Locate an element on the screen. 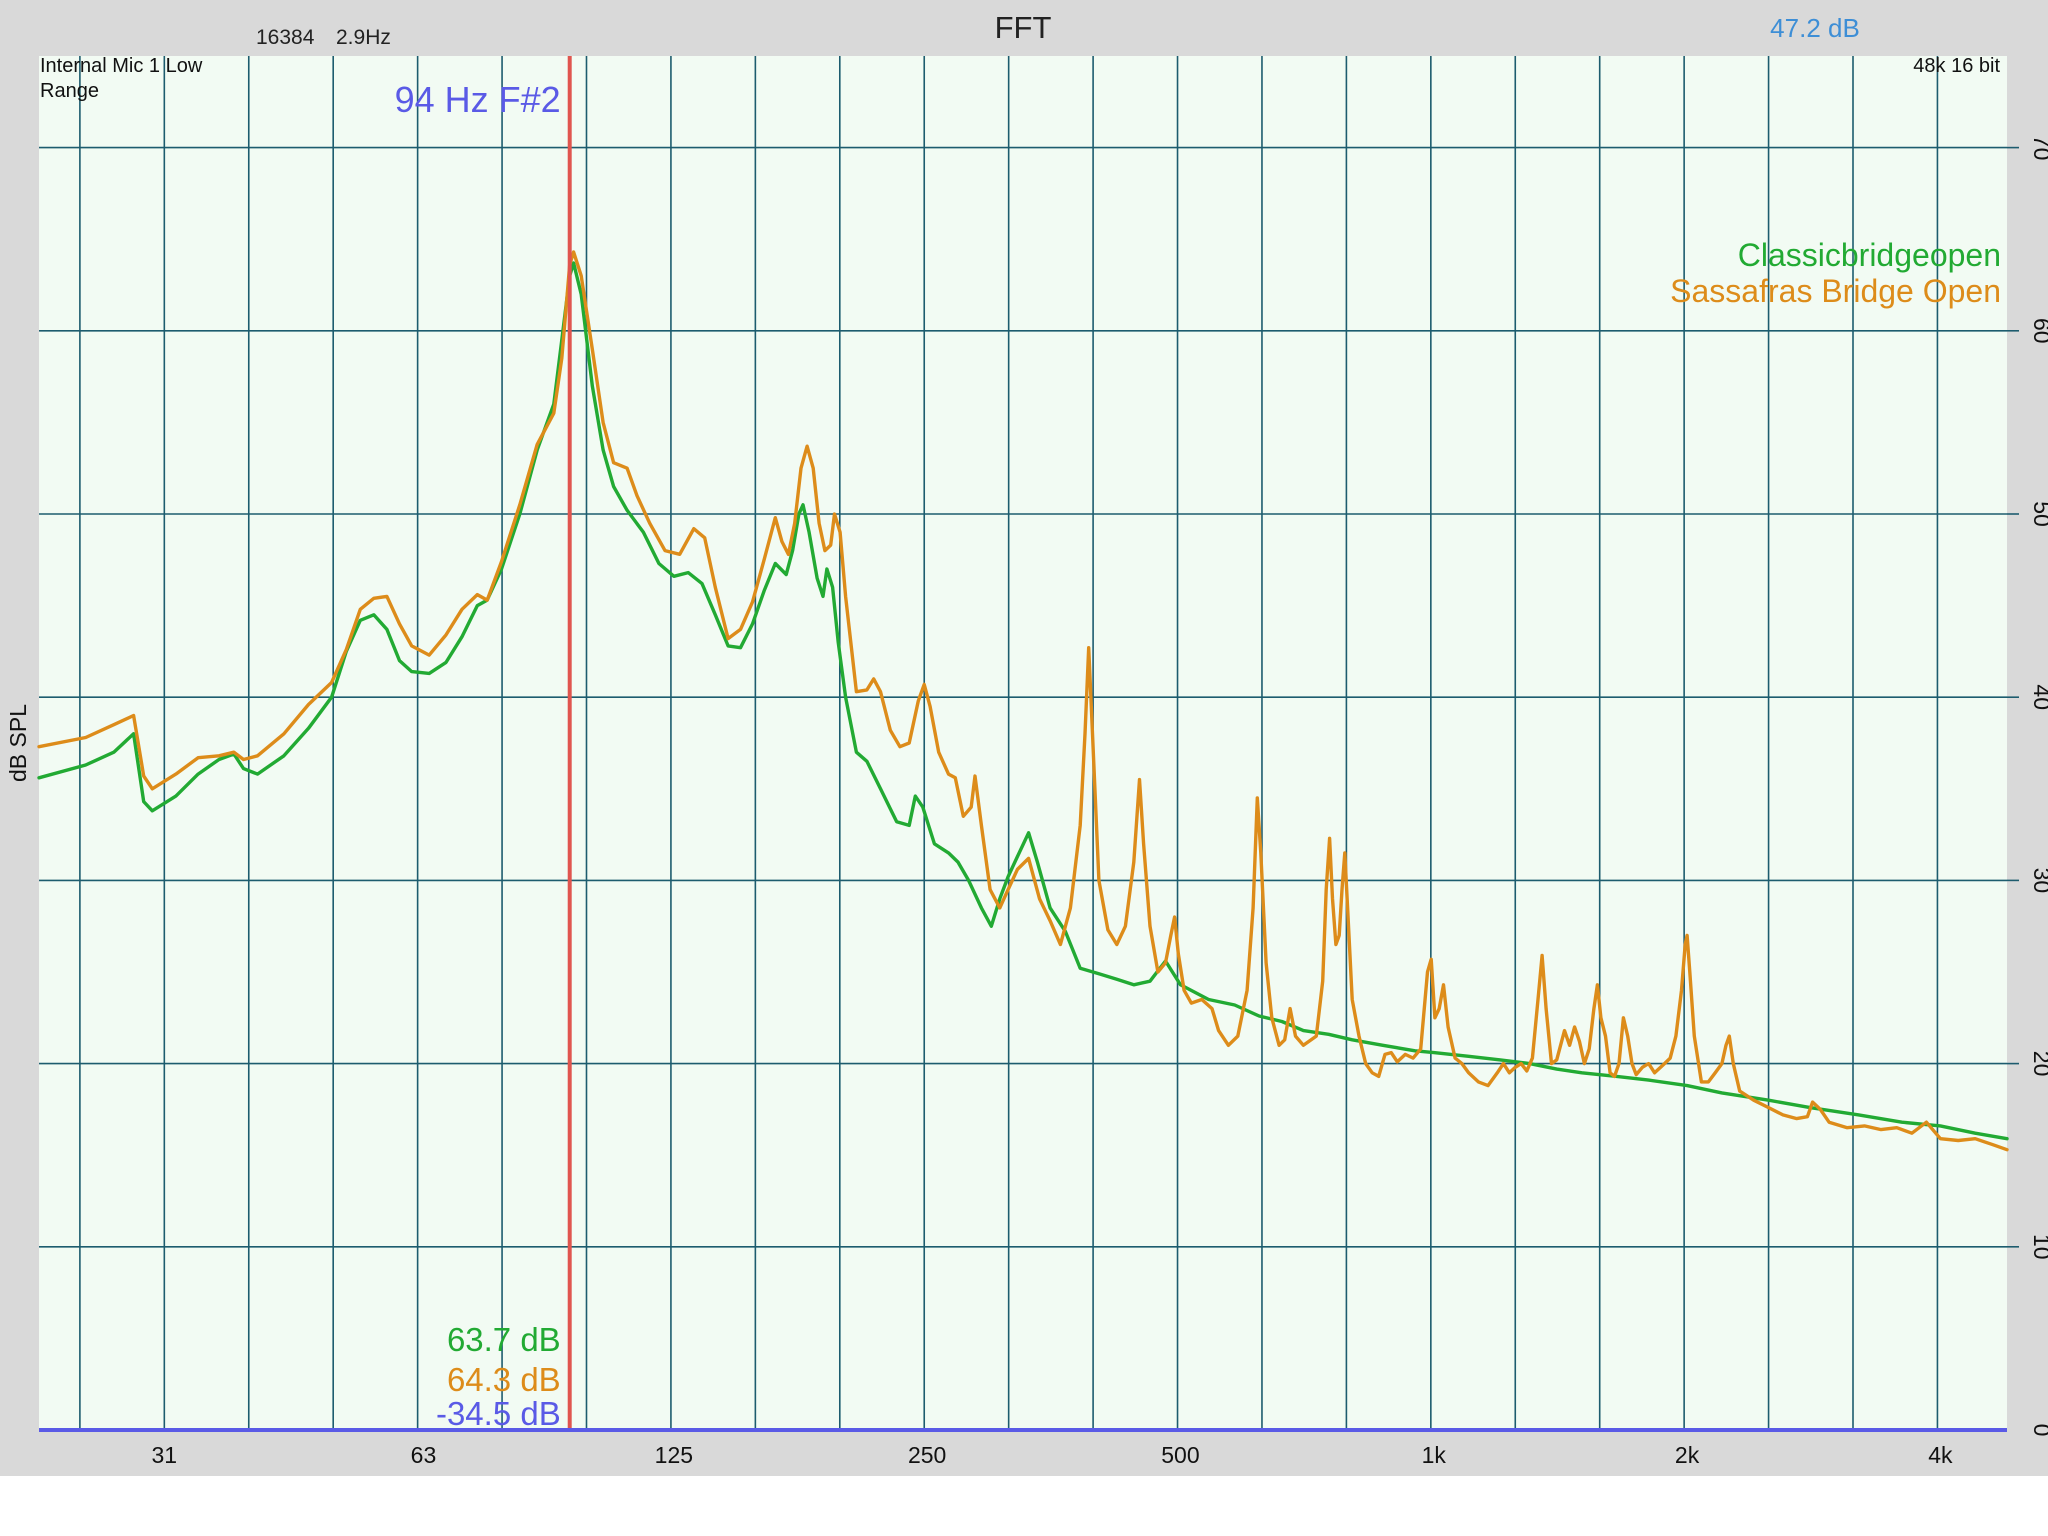 The width and height of the screenshot is (2048, 1536). y-tick-label: 0 is located at coordinates (2038, 1430).